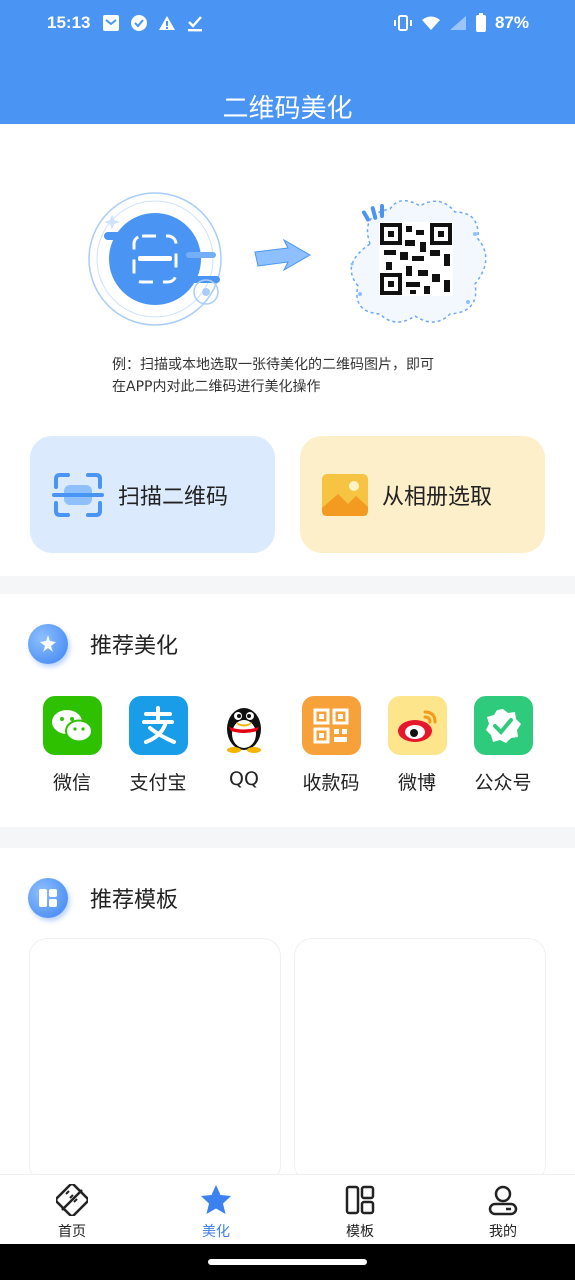  I want to click on qq-penguin-icon, so click(244, 725).